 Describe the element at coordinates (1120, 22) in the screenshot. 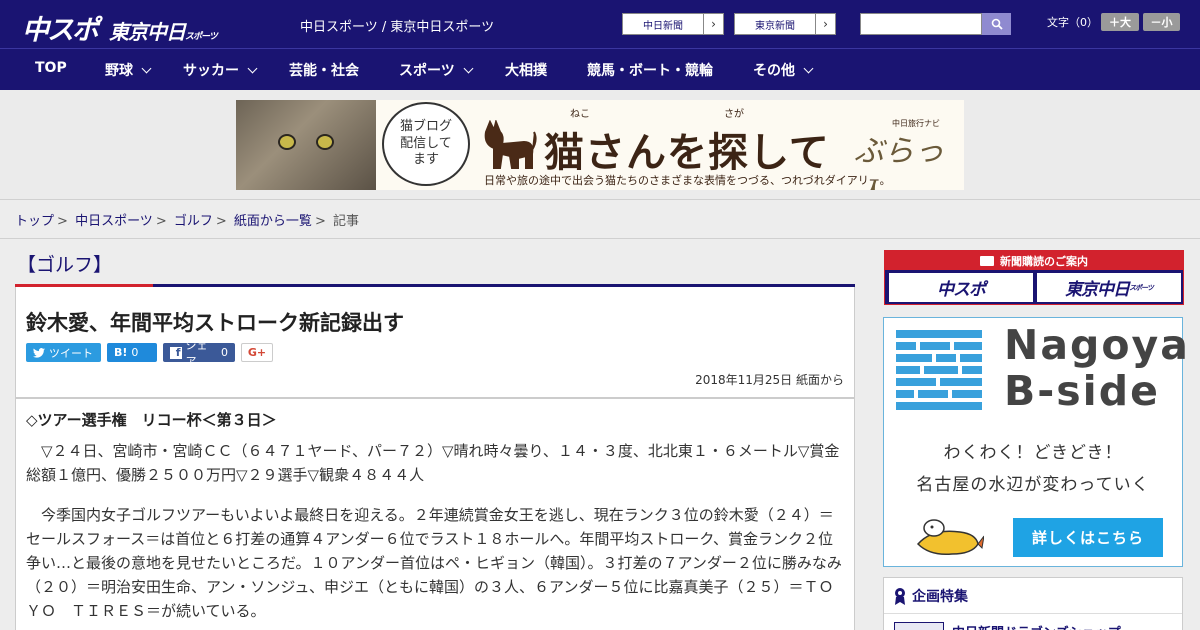

I see `font-bigger-button: ＋大` at that location.